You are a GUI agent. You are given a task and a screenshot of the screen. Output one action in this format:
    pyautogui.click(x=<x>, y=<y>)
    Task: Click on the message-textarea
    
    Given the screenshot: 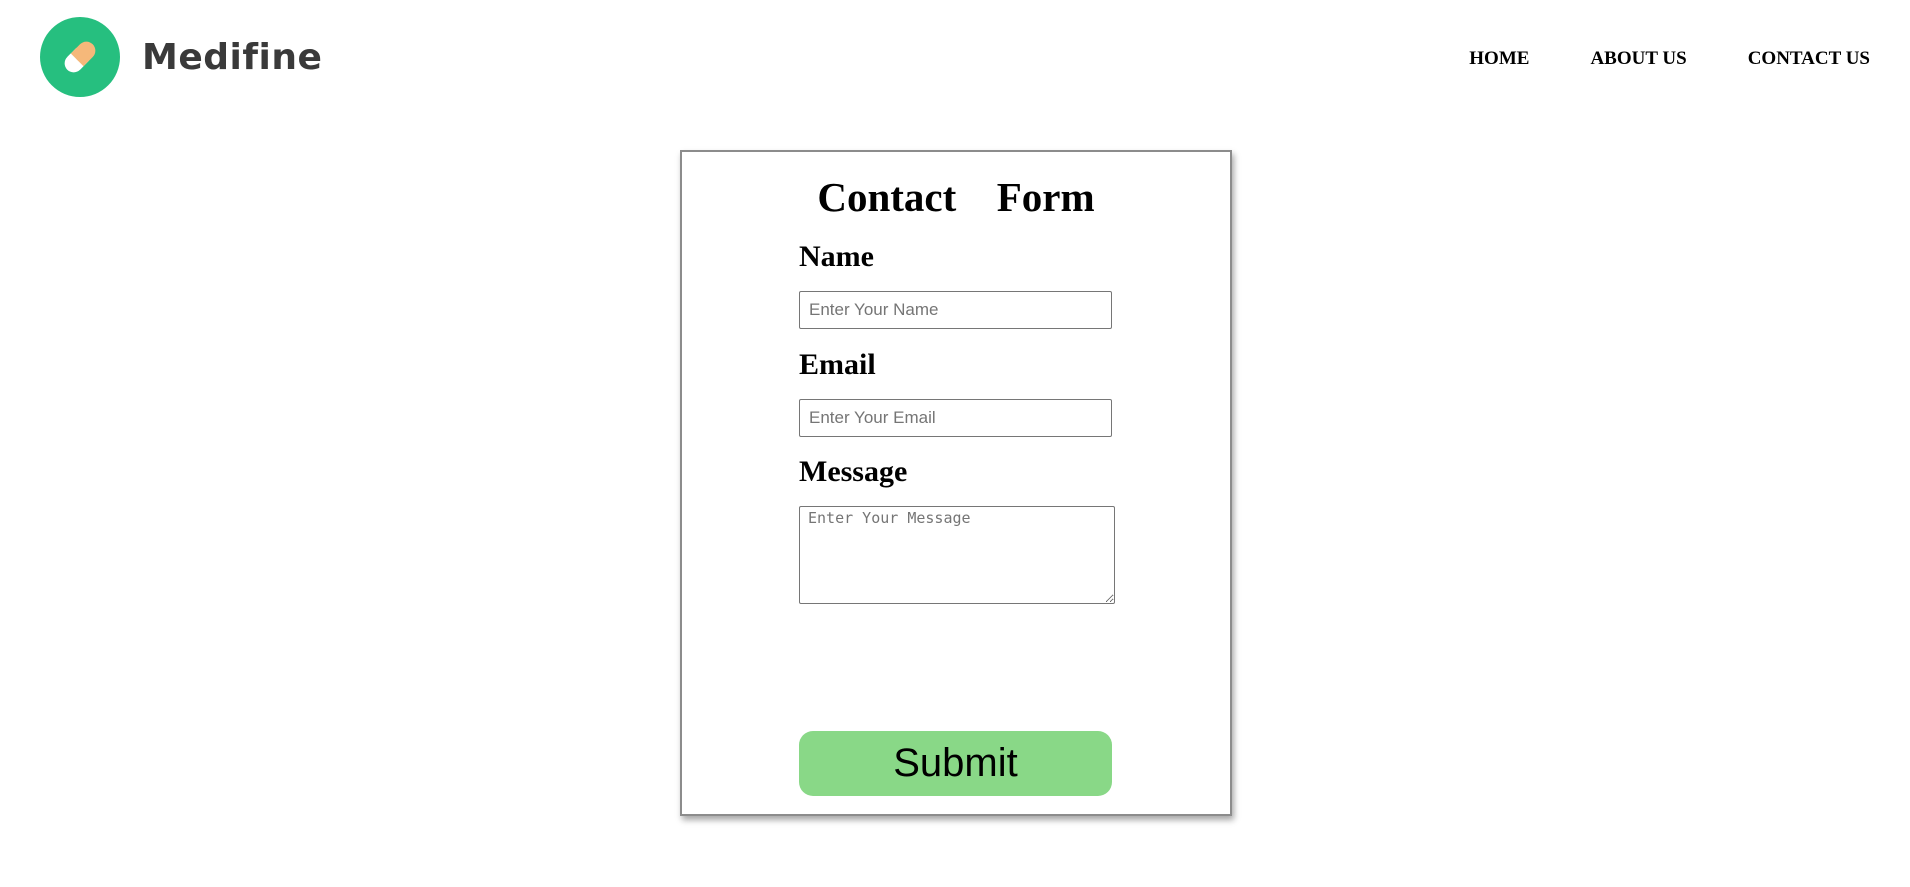 What is the action you would take?
    pyautogui.click(x=957, y=555)
    